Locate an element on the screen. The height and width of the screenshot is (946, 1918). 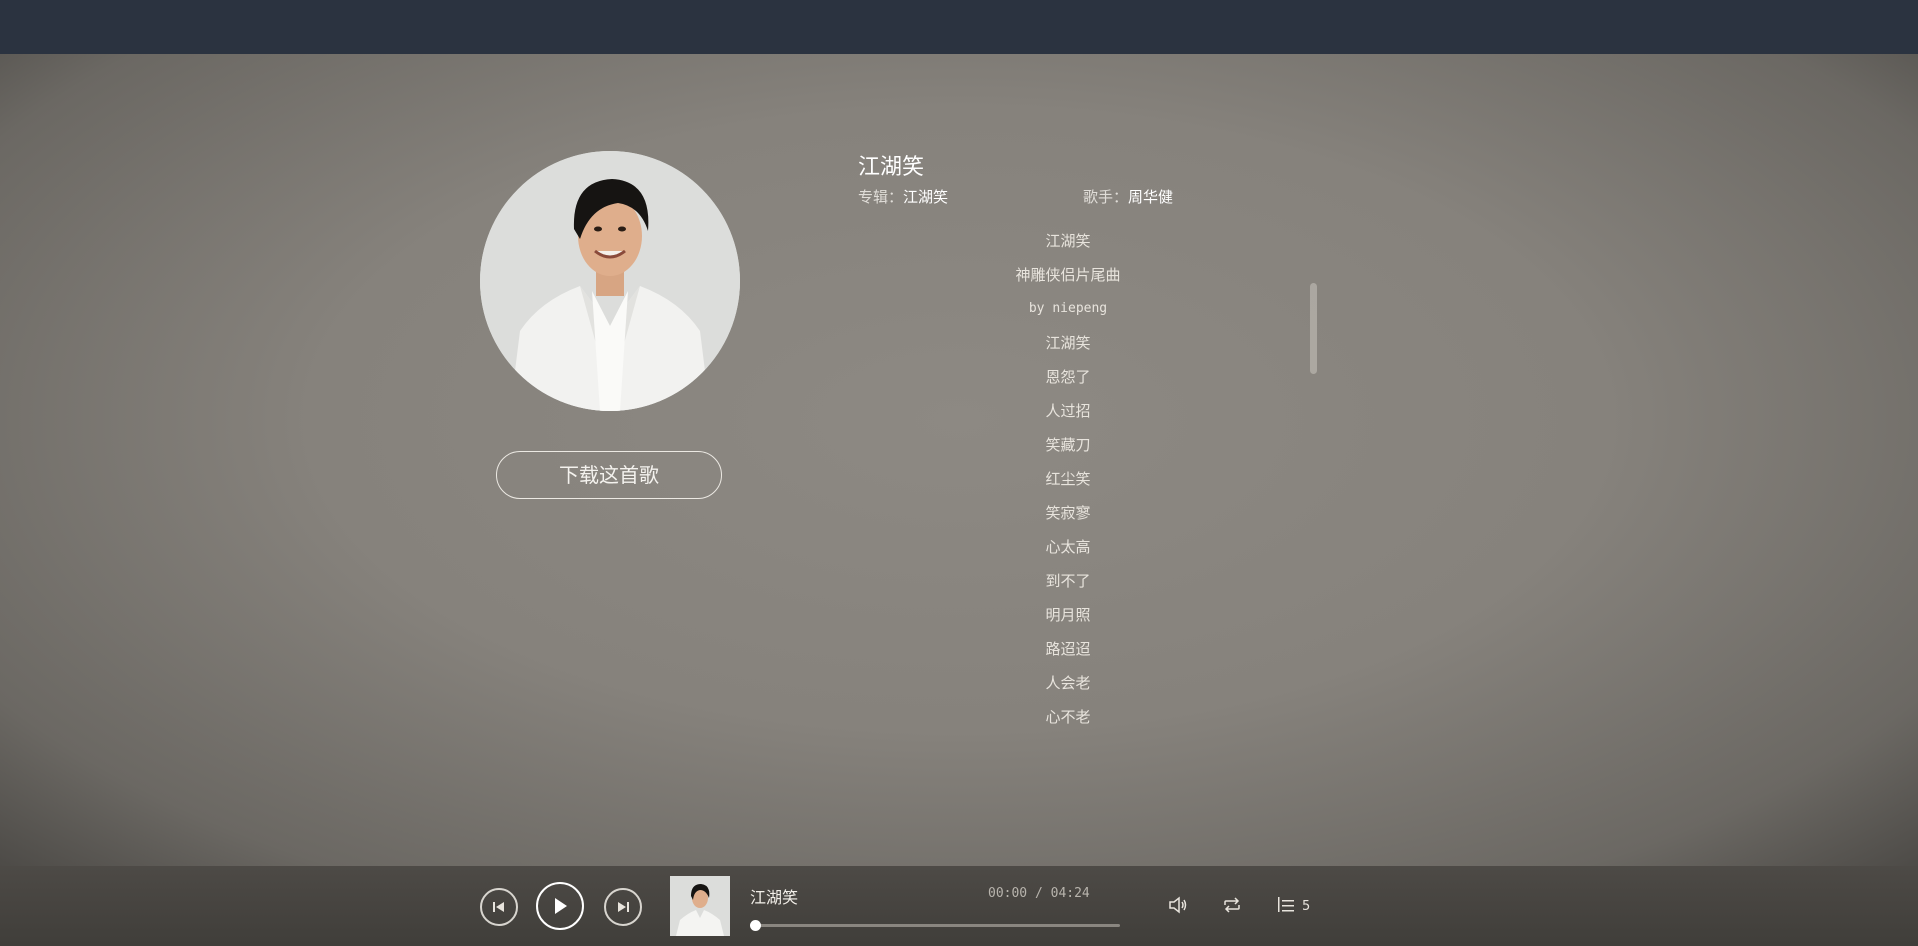
play-button is located at coordinates (560, 906).